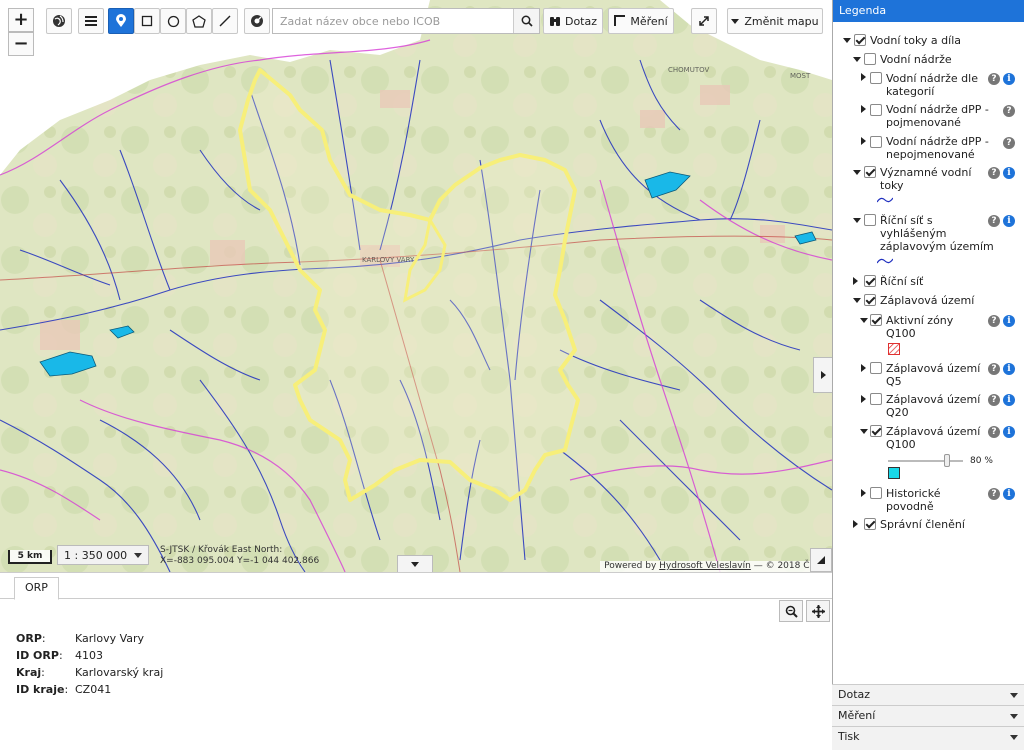 This screenshot has height=750, width=1024. I want to click on search-icon, so click(527, 21).